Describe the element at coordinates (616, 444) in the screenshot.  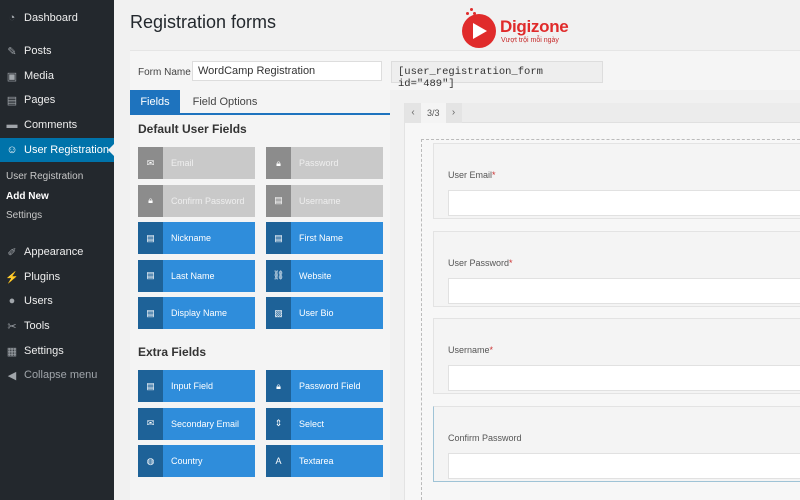
I see `builder-field-confirm-password: Confirm Password` at that location.